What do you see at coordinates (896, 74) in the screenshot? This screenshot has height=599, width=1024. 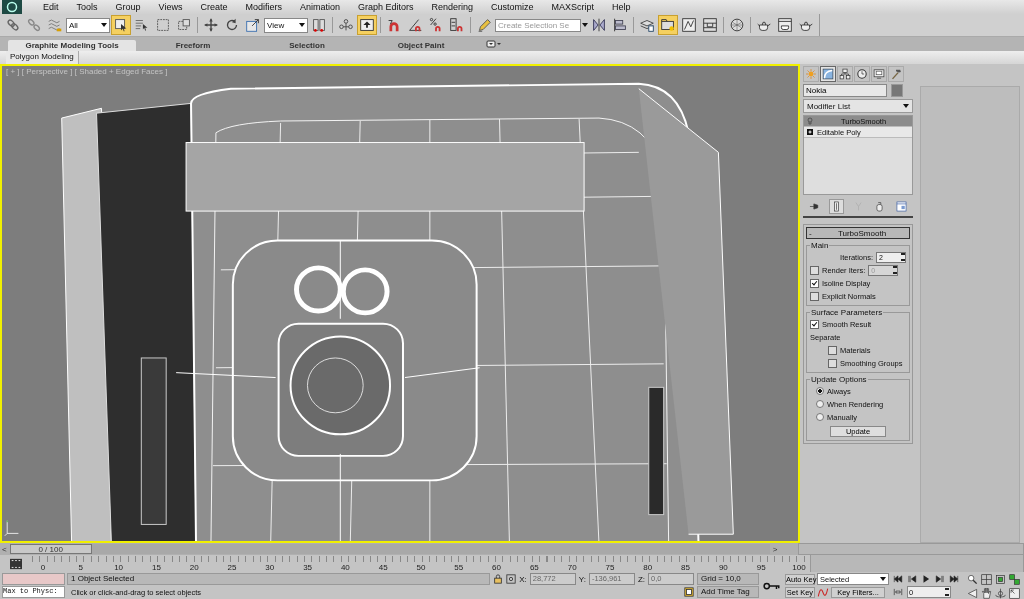 I see `hammer-icon` at bounding box center [896, 74].